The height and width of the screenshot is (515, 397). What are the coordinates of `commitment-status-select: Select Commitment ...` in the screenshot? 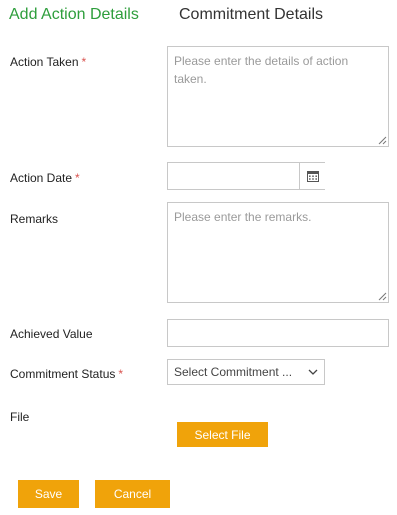 It's located at (246, 372).